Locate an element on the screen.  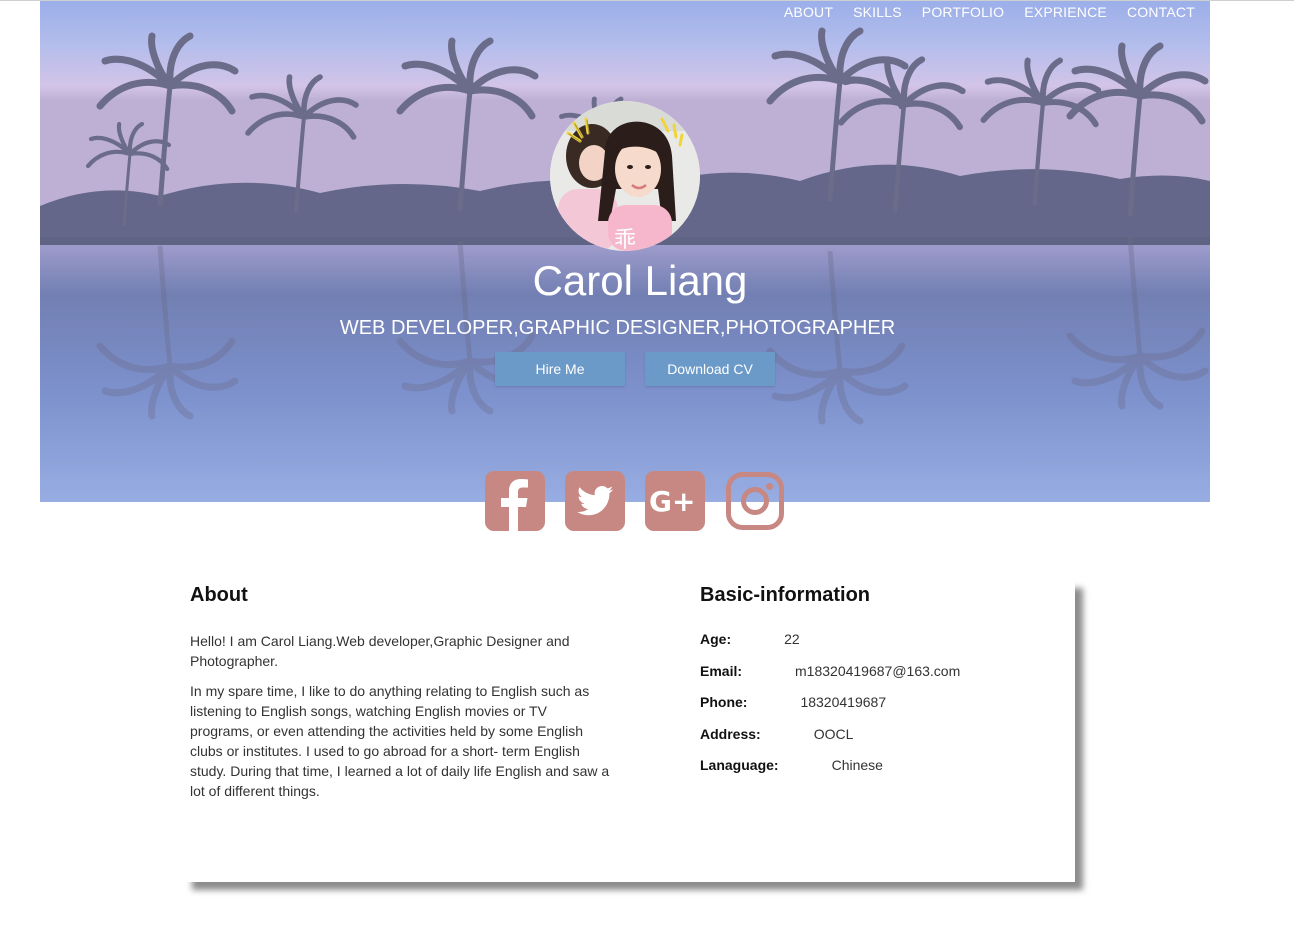
download-cv-button: Download CV is located at coordinates (710, 369).